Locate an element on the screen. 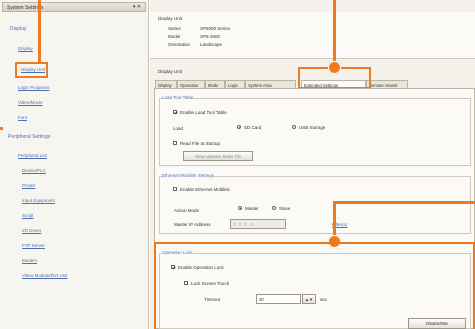  nav-item-video-module: Video Module/DVI Unit is located at coordinates (44, 275).